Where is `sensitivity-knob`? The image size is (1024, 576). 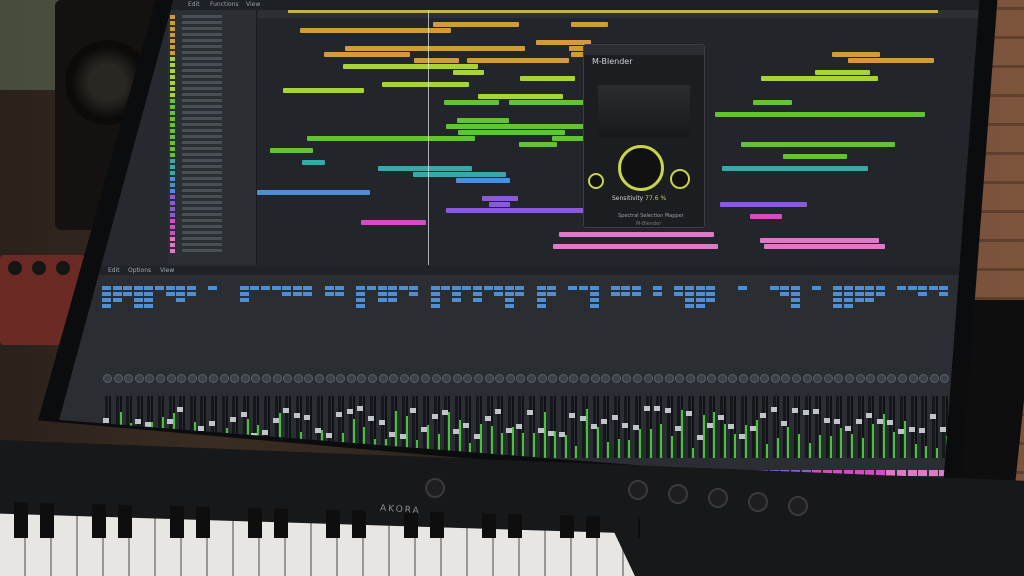 sensitivity-knob is located at coordinates (641, 168).